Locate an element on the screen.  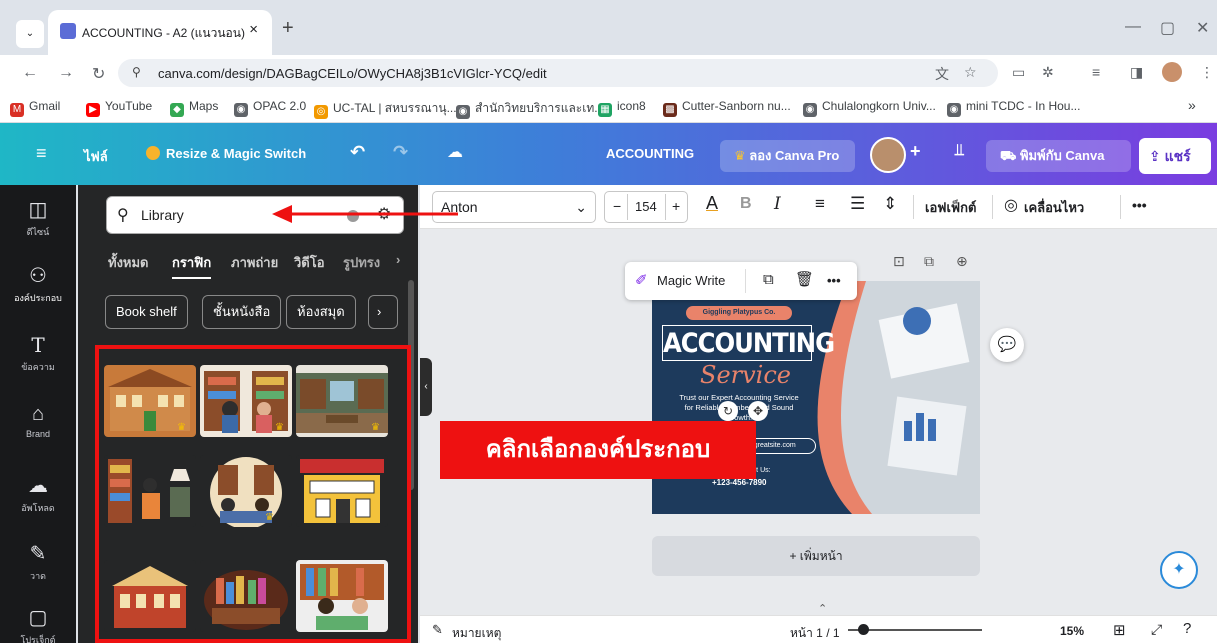
document-title: ACCOUNTING is located at coordinates (650, 153).